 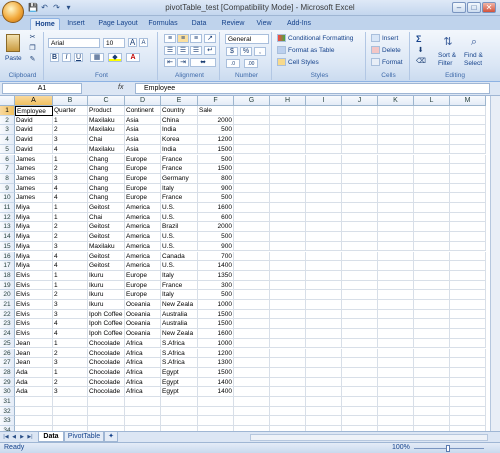 I want to click on cell-H17, so click(x=288, y=266).